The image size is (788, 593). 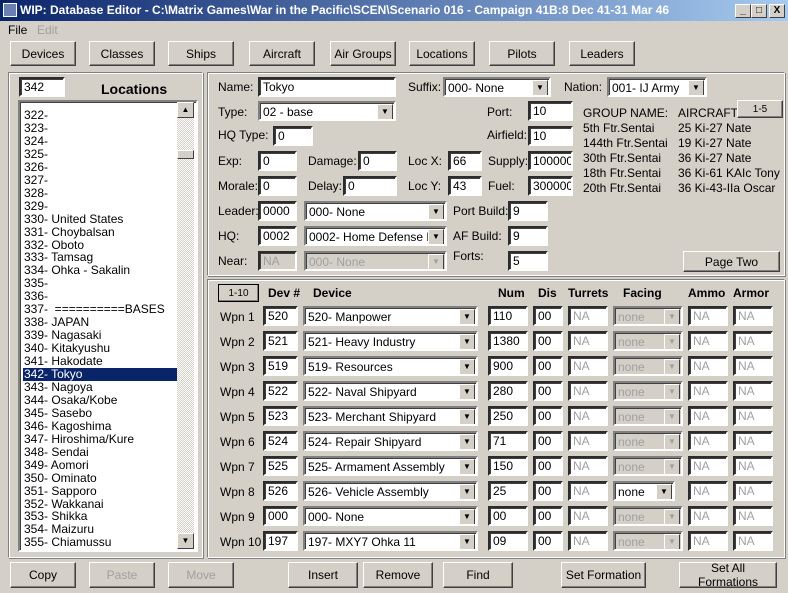 What do you see at coordinates (280, 541) in the screenshot?
I see `dev-number-input: 197` at bounding box center [280, 541].